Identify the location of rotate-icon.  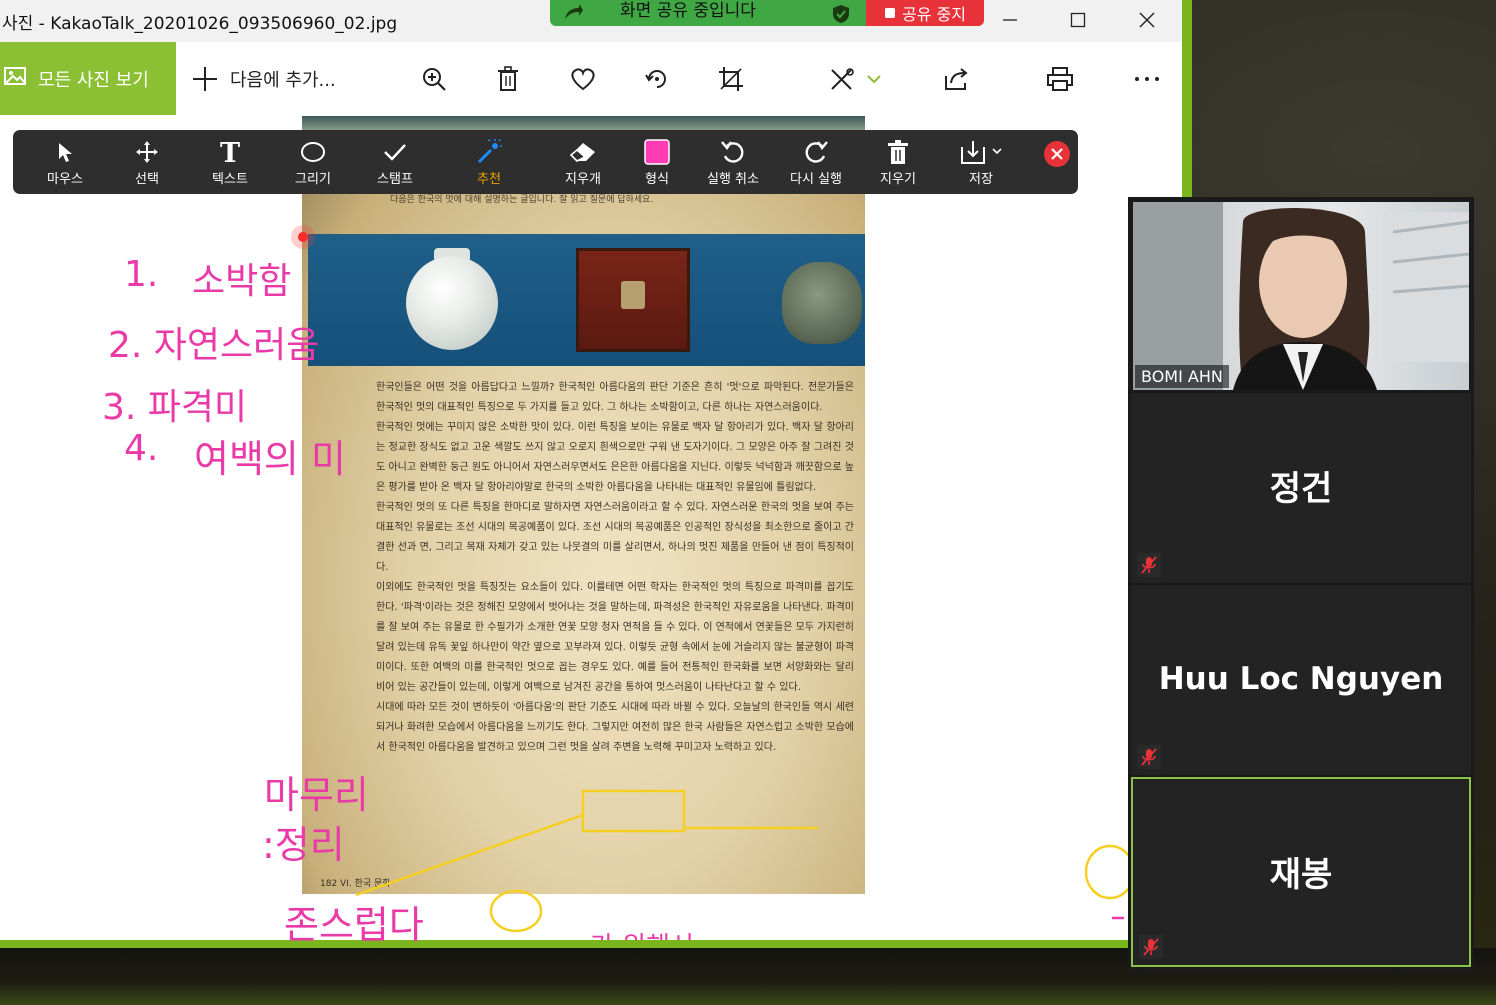
(657, 79).